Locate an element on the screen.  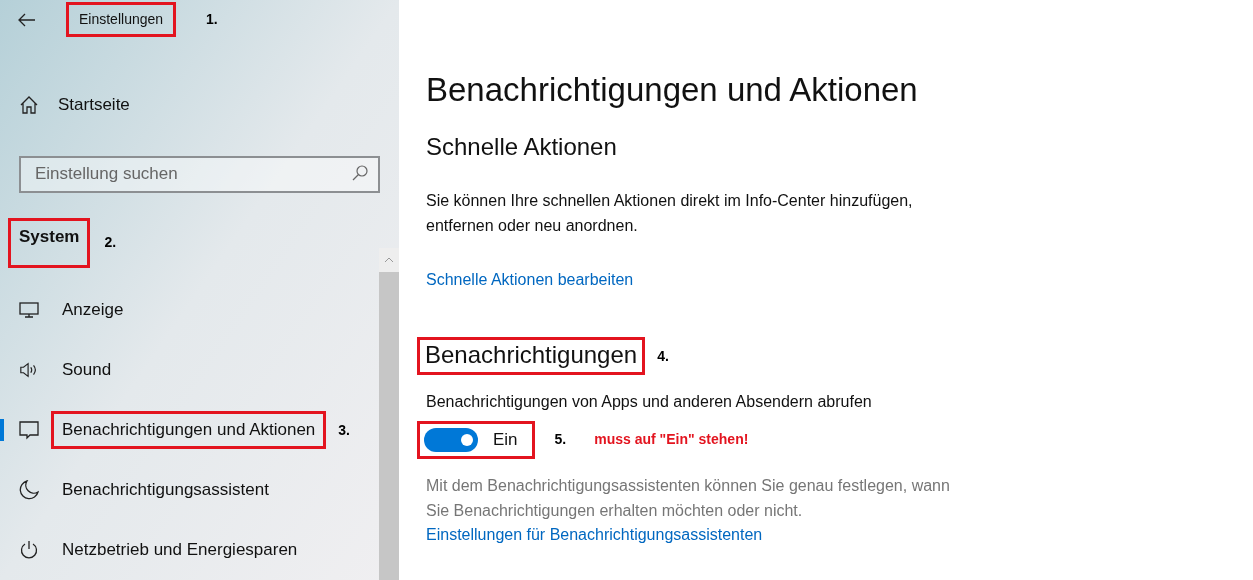
annotation-number: 2. is located at coordinates (110, 243).